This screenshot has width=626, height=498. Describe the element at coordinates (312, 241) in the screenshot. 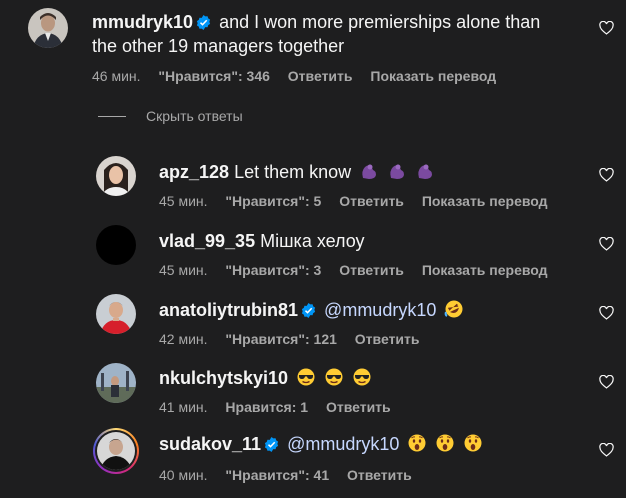

I see `comment-text: Мішка хелоу` at that location.